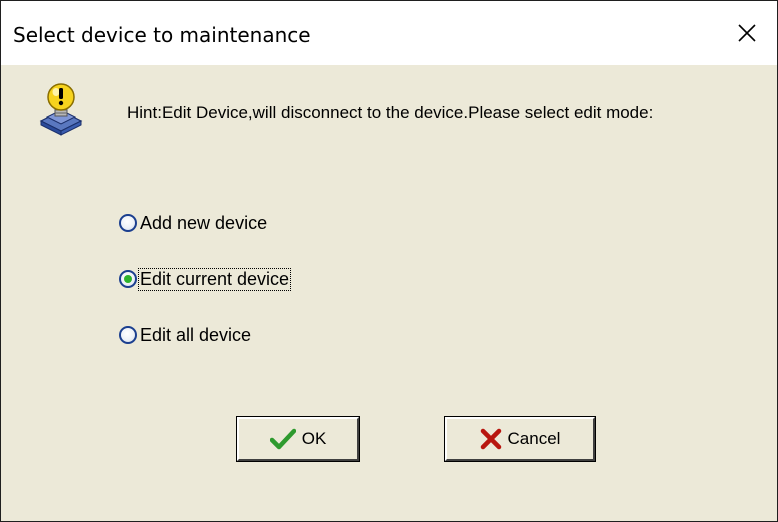 The height and width of the screenshot is (522, 778). I want to click on radio-edit-all-device: Edit all device, so click(185, 335).